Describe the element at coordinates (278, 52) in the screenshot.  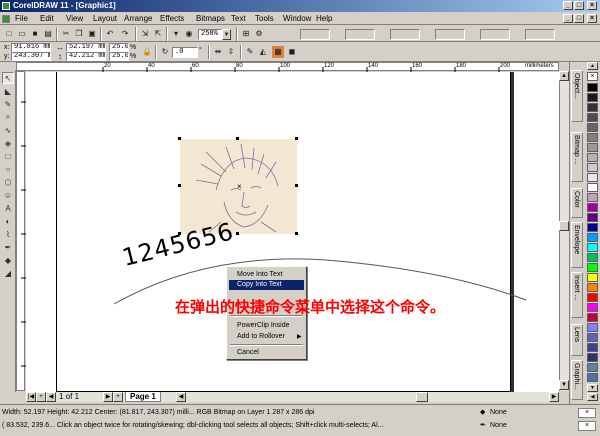
I see `resample-icon: ▦` at that location.